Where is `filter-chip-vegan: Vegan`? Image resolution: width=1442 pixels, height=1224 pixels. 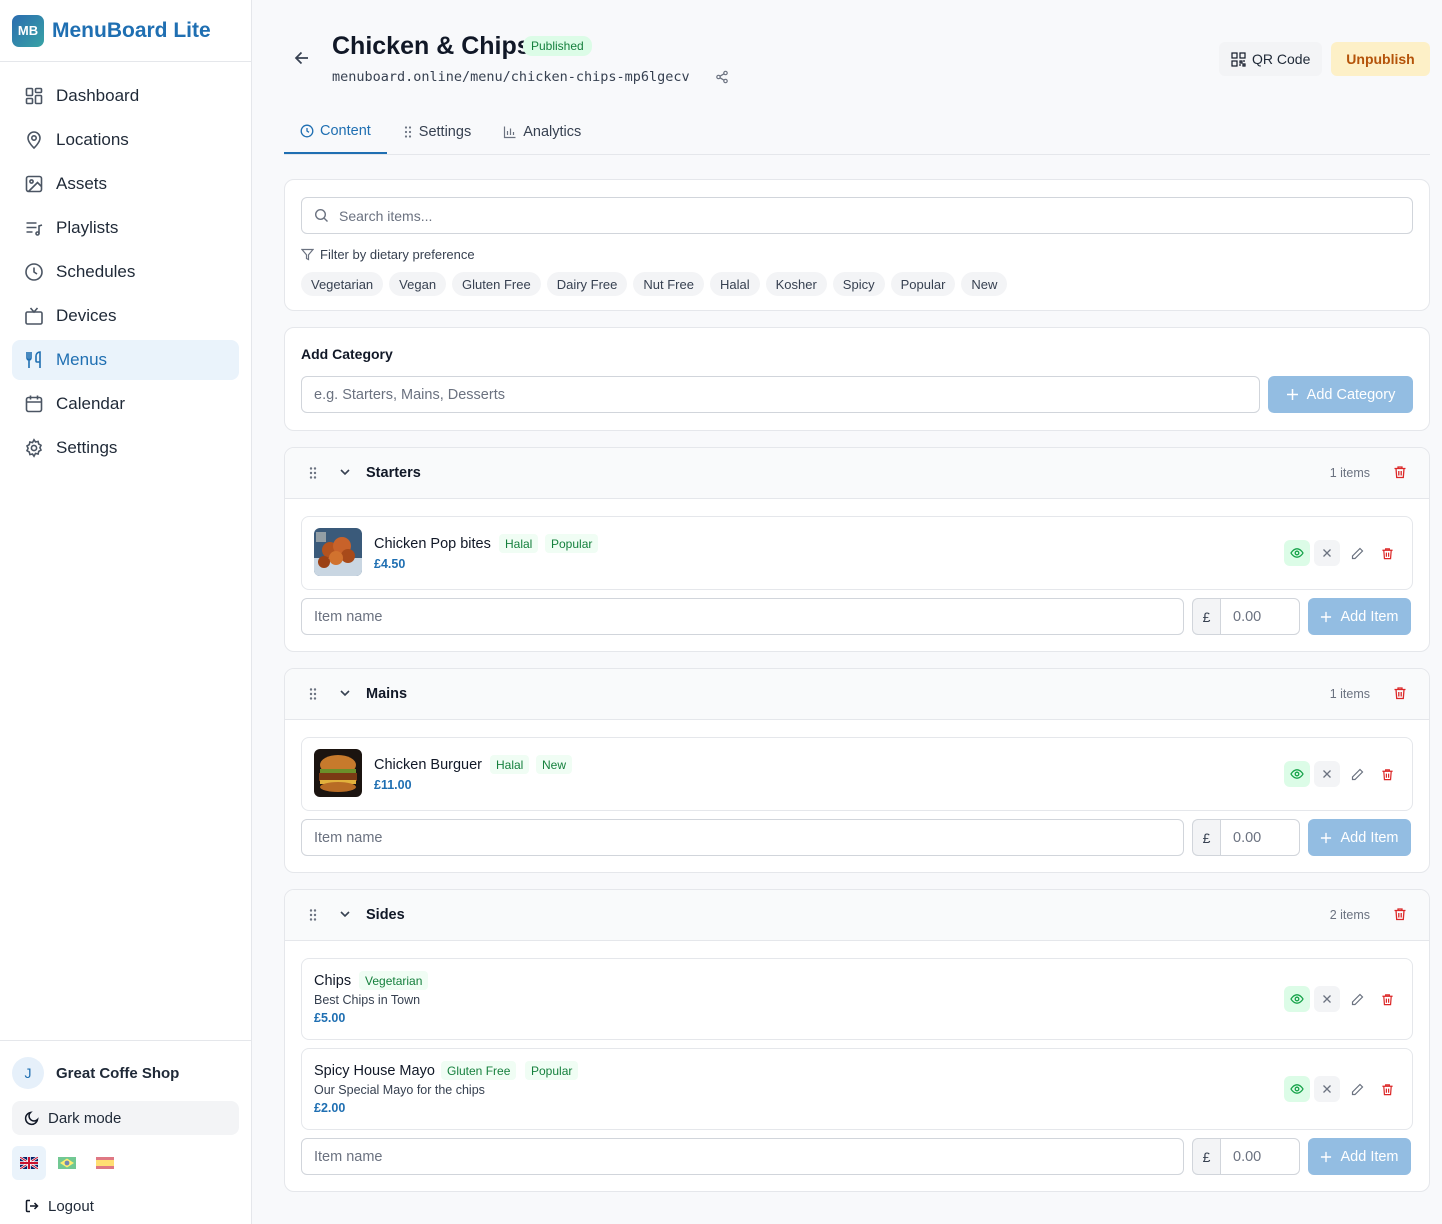 filter-chip-vegan: Vegan is located at coordinates (418, 284).